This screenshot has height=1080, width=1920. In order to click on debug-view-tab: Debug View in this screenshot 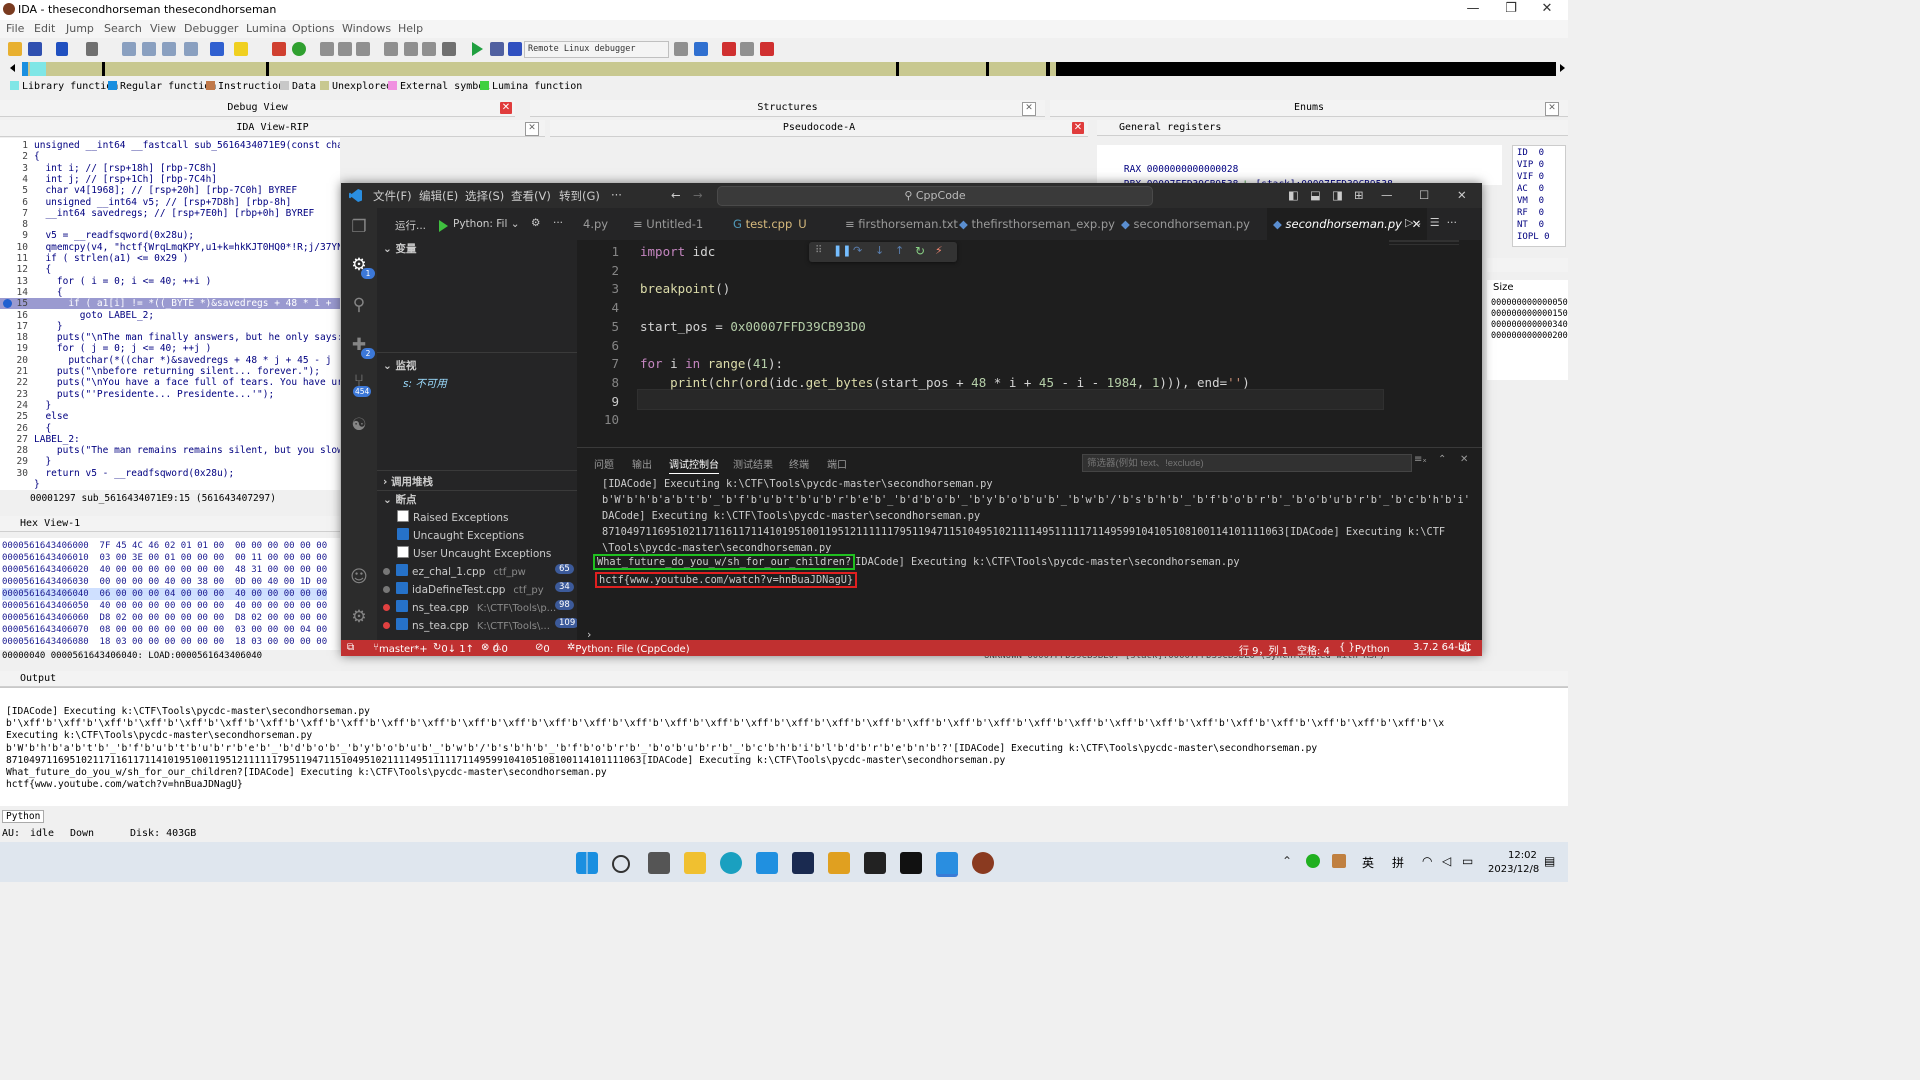, I will do `click(257, 108)`.